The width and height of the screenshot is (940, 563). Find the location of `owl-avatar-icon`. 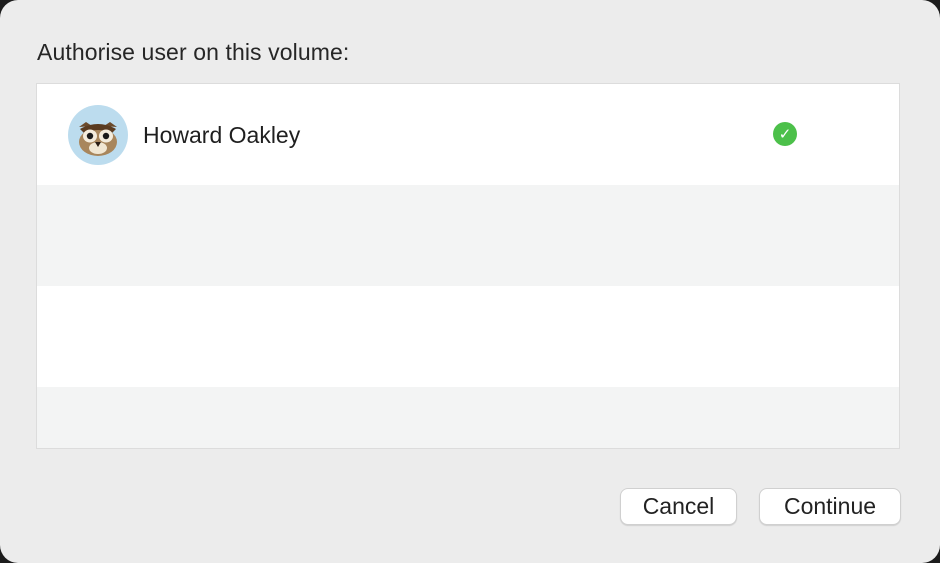

owl-avatar-icon is located at coordinates (98, 135).